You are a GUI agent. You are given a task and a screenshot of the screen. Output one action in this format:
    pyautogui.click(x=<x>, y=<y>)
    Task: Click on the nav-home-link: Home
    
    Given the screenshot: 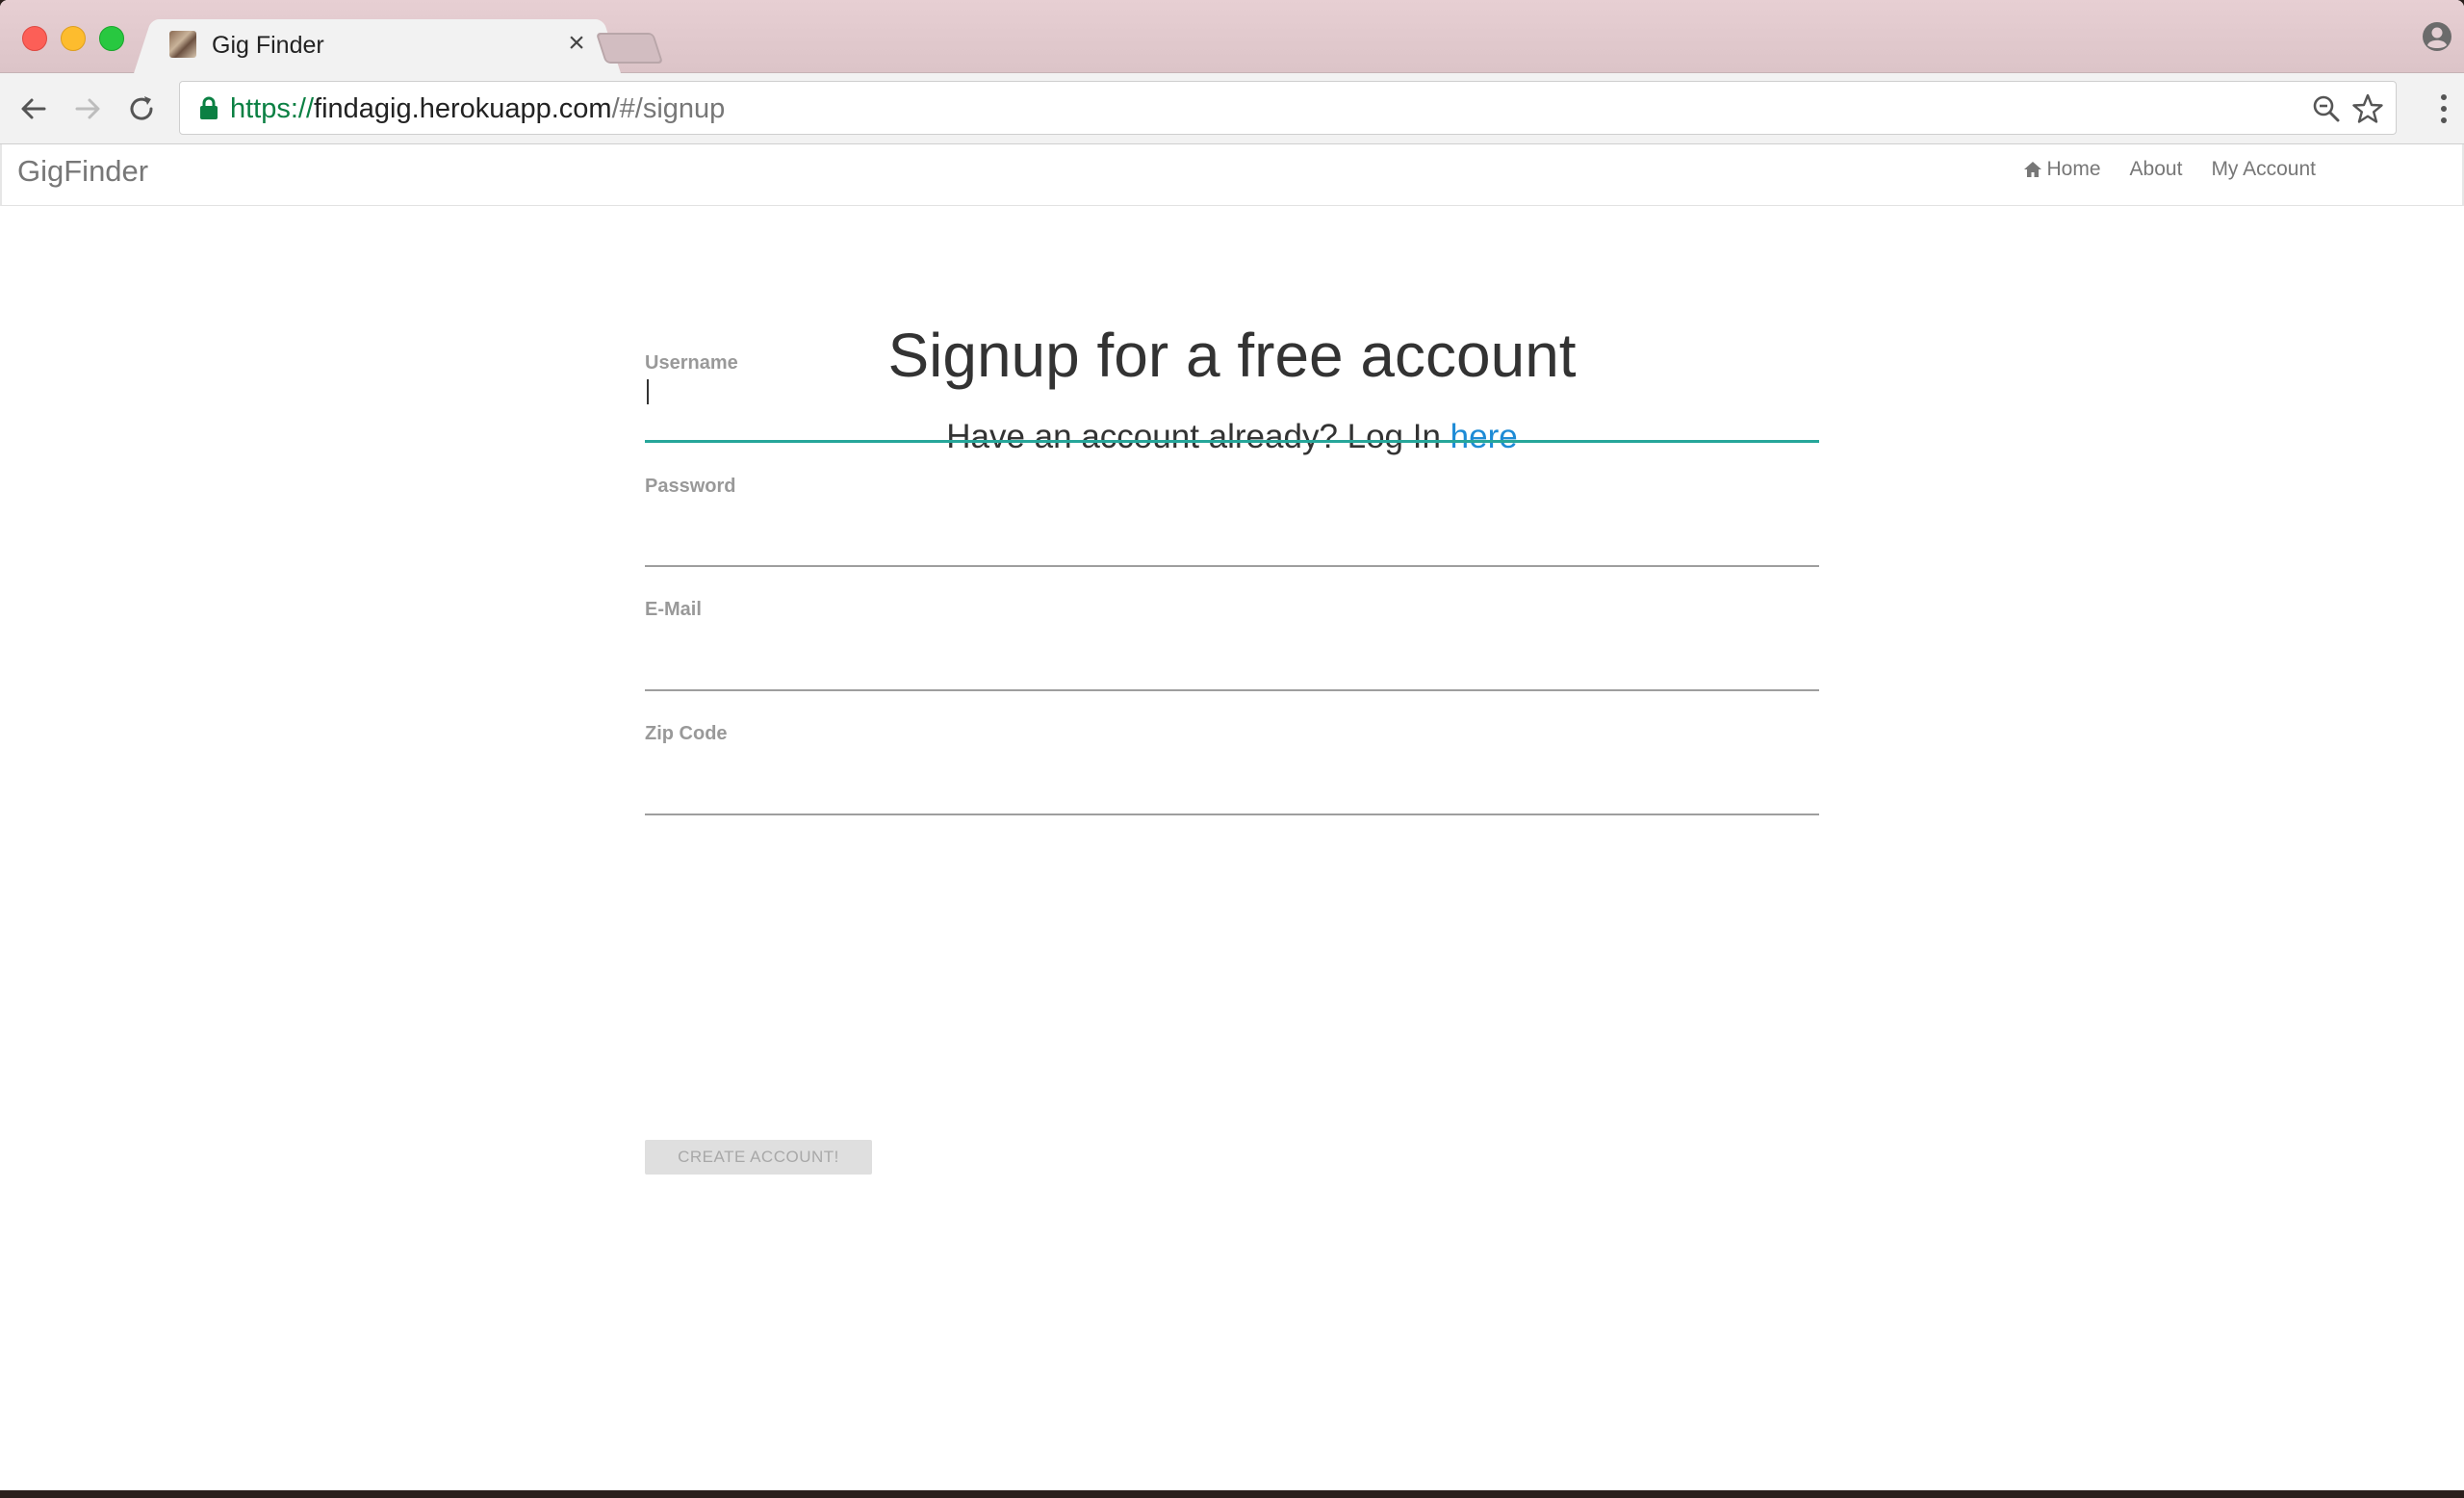 What is the action you would take?
    pyautogui.click(x=2062, y=169)
    